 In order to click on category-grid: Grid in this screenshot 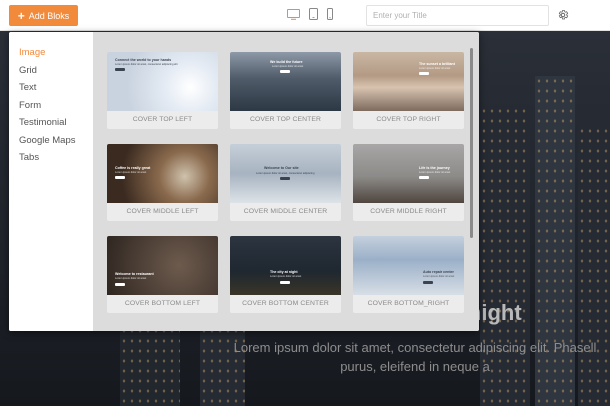, I will do `click(51, 71)`.